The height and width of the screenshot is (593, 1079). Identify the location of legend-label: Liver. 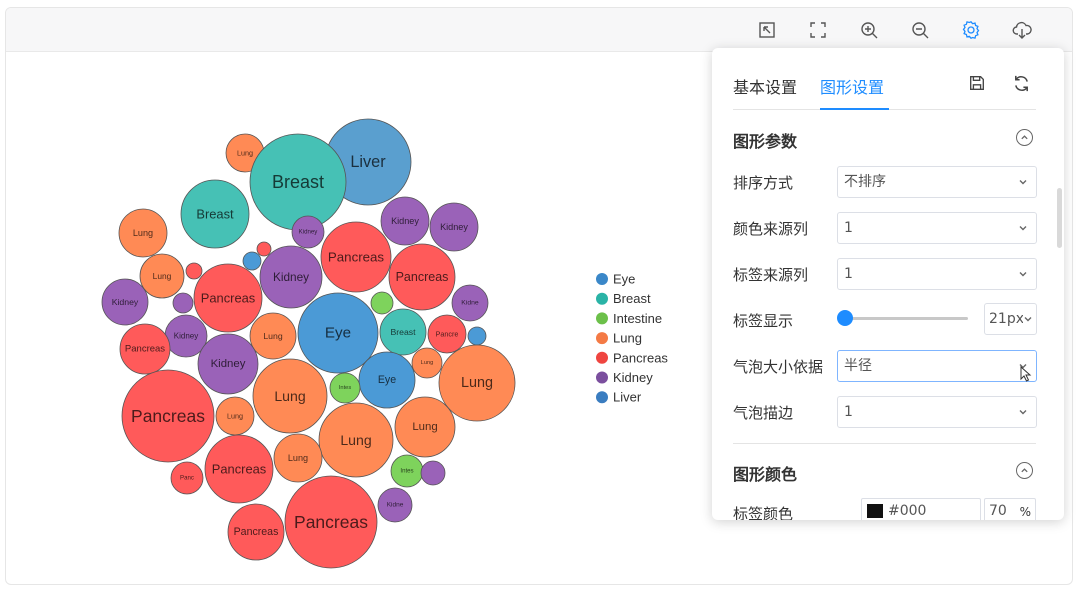
(627, 397).